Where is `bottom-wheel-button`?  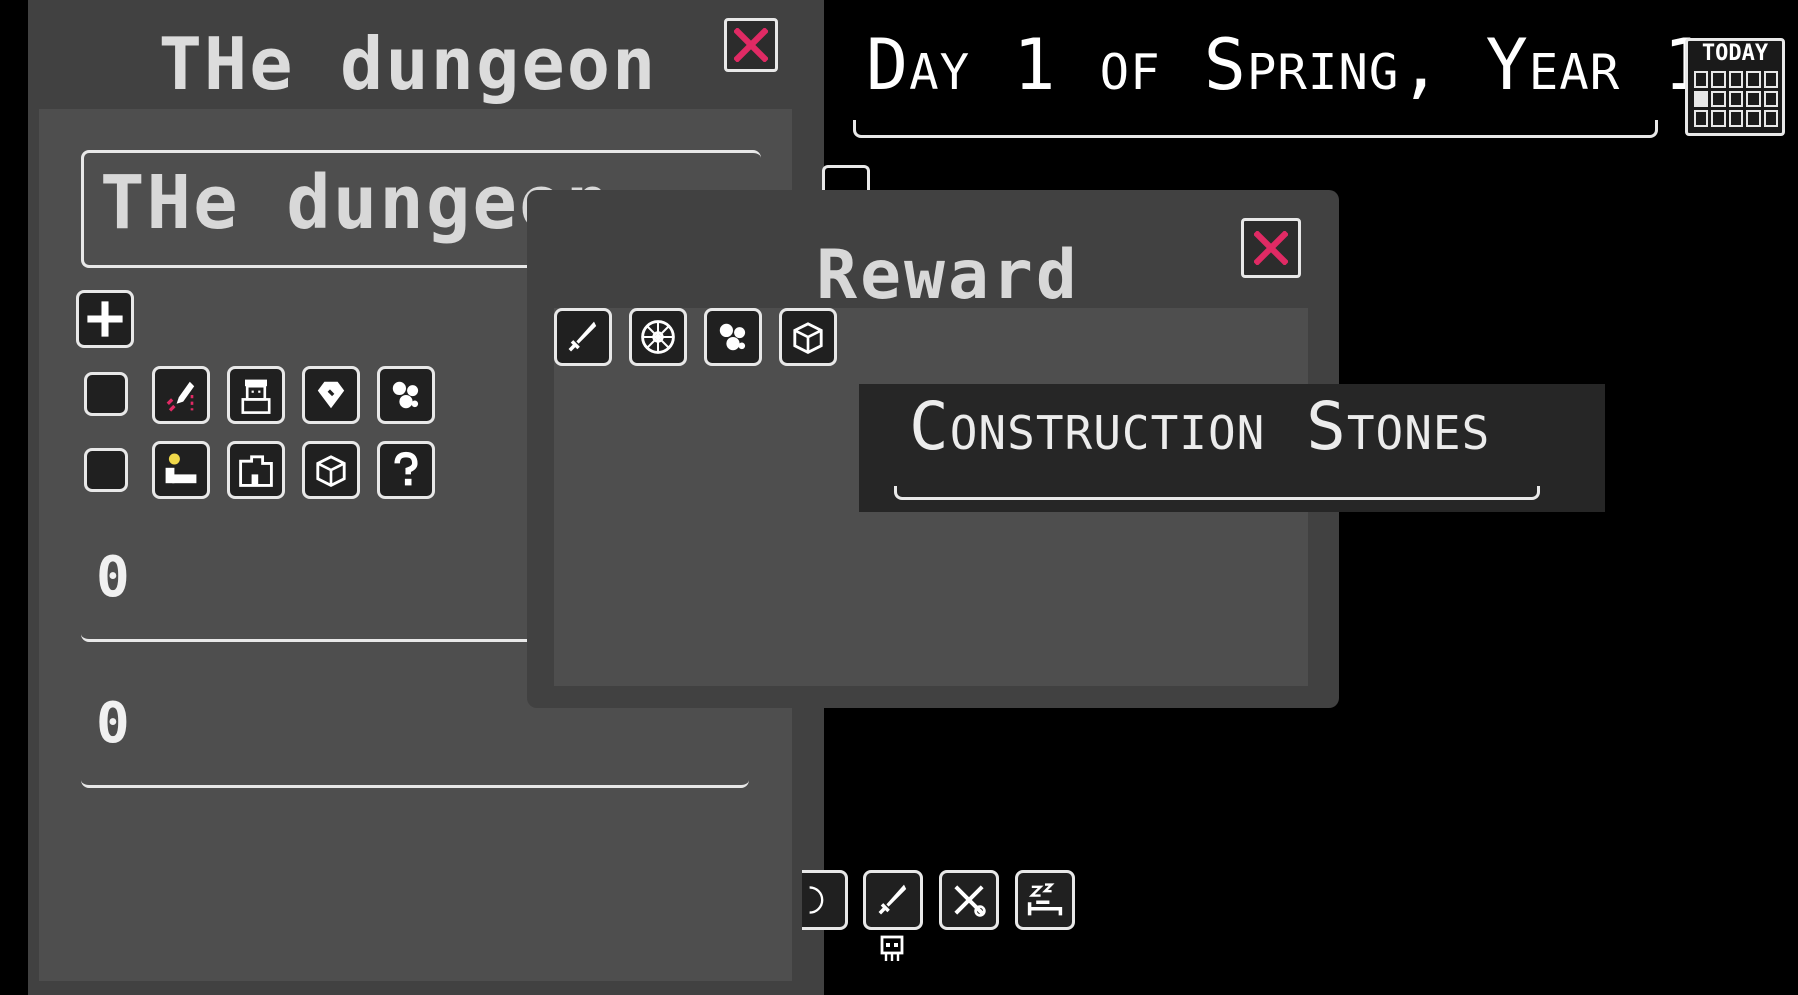 bottom-wheel-button is located at coordinates (825, 900).